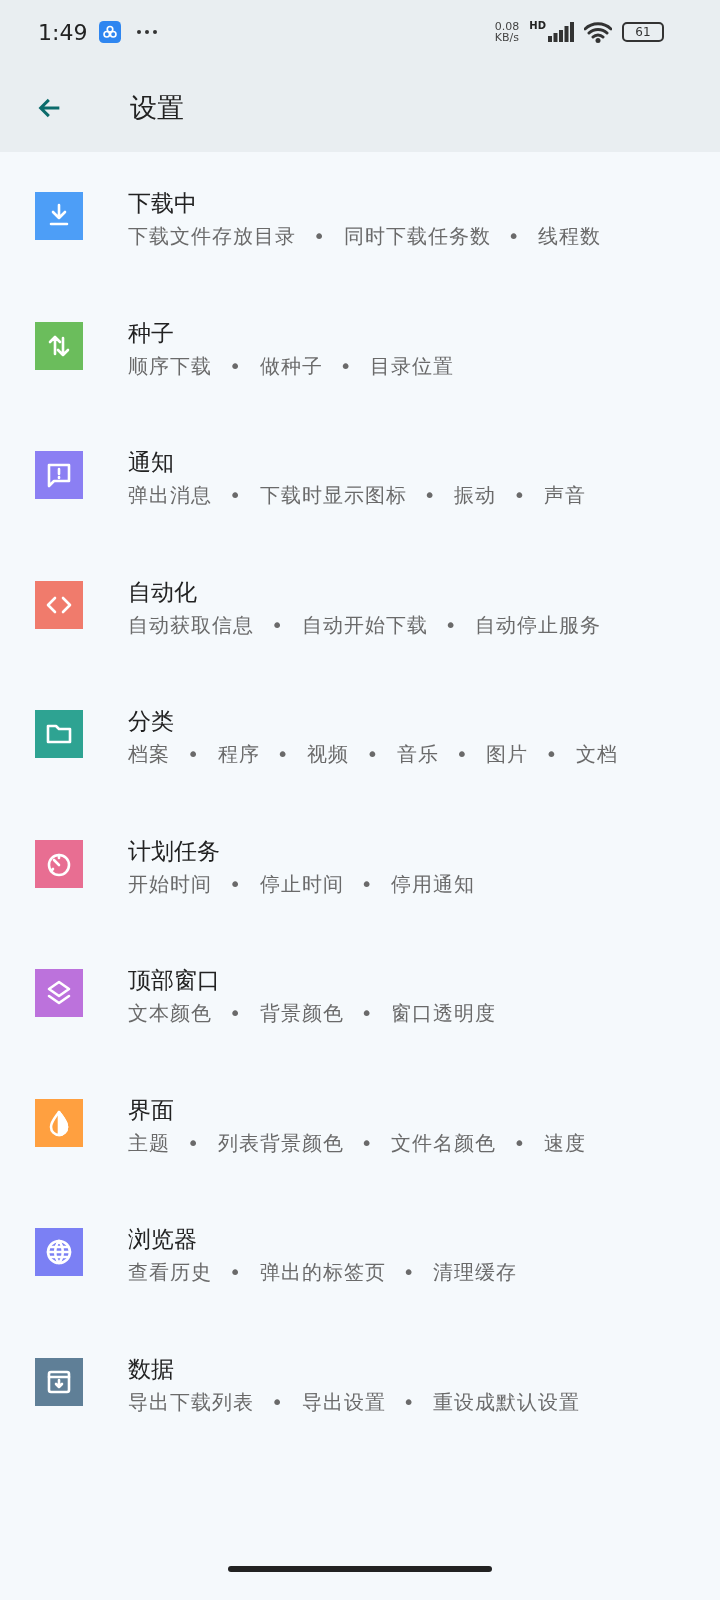 Image resolution: width=720 pixels, height=1600 pixels. What do you see at coordinates (110, 32) in the screenshot?
I see `app-notification-icon` at bounding box center [110, 32].